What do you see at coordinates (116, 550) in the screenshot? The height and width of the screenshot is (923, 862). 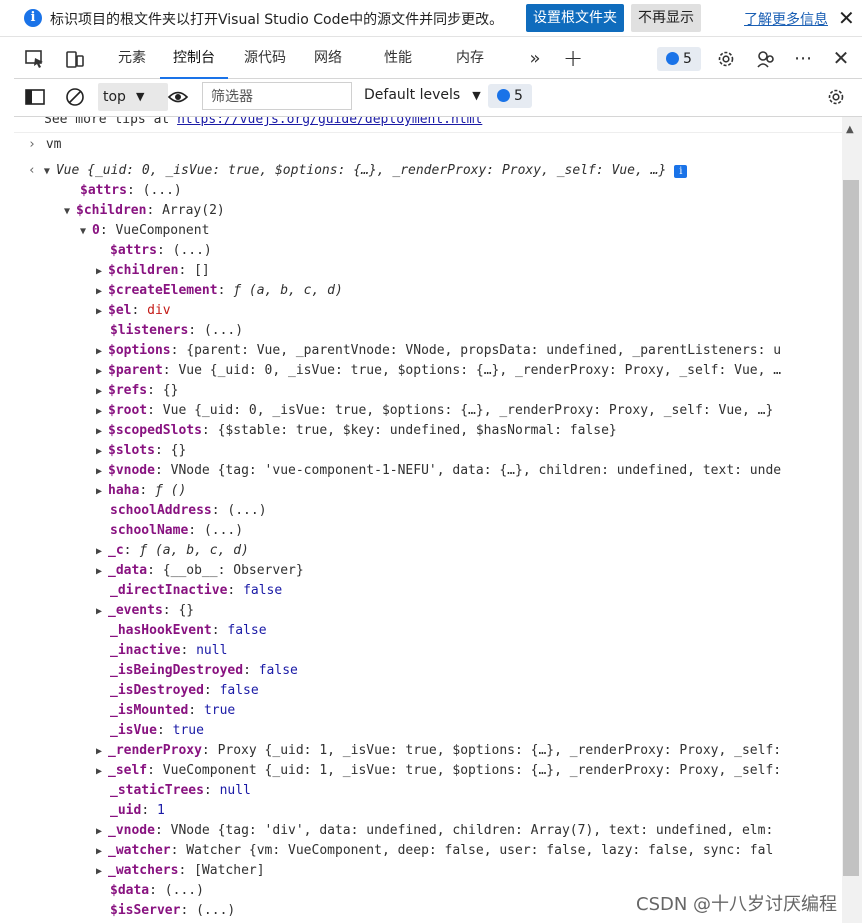 I see `property-key: _c` at bounding box center [116, 550].